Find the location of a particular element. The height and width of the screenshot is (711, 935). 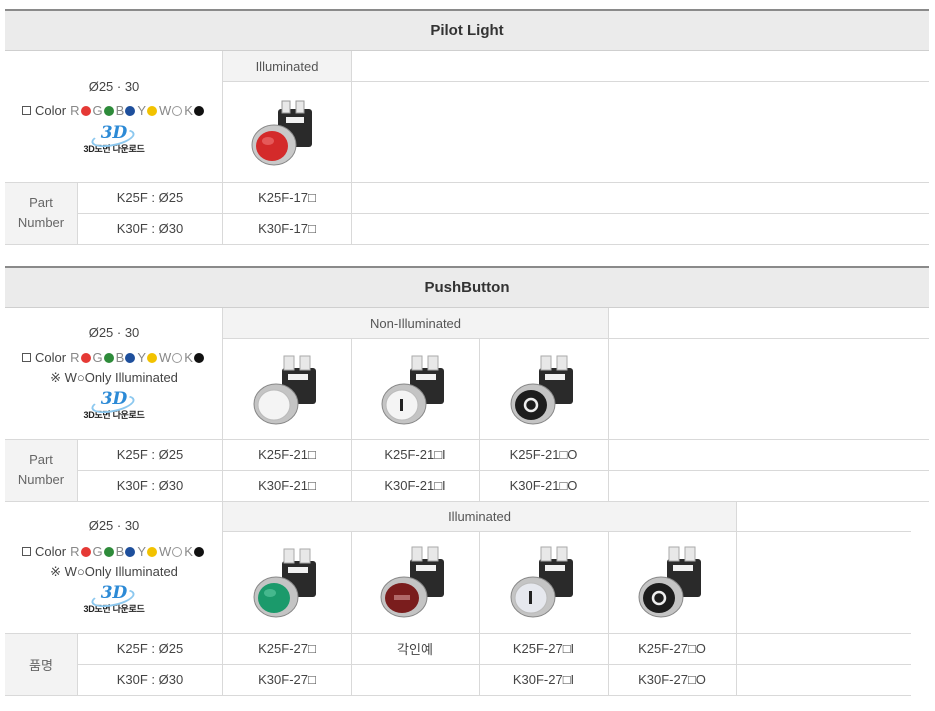

non-illuminated-header: Non-Illuminated is located at coordinates (415, 323).